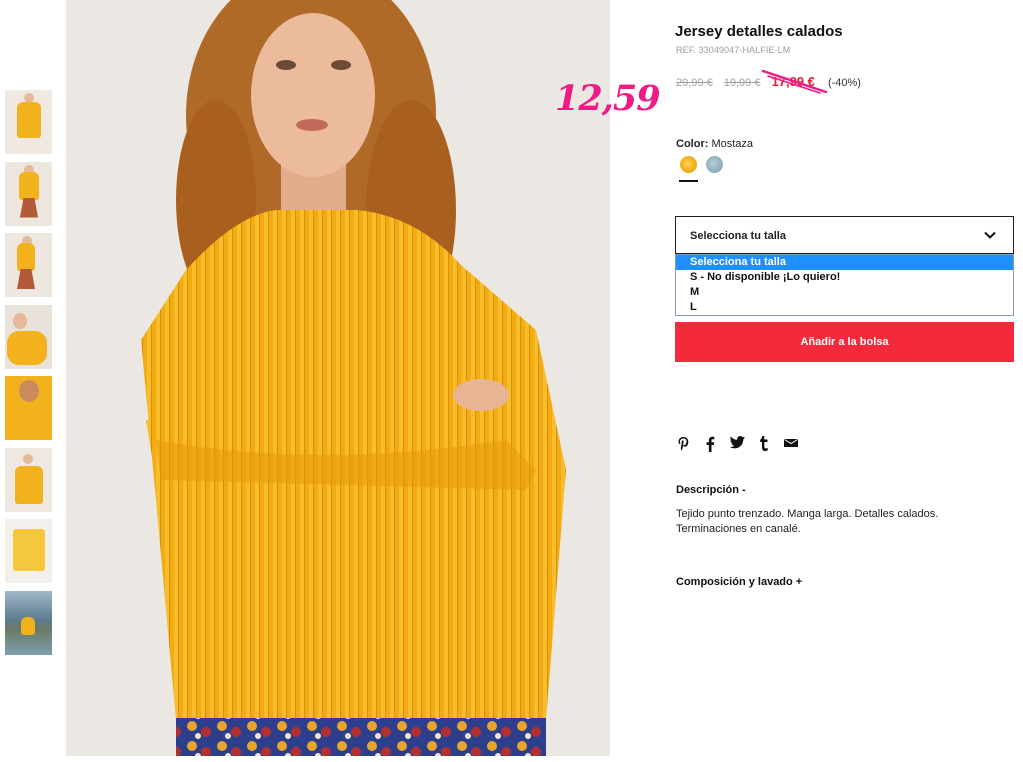 This screenshot has height=762, width=1023. Describe the element at coordinates (844, 307) in the screenshot. I see `size-option-l: L` at that location.